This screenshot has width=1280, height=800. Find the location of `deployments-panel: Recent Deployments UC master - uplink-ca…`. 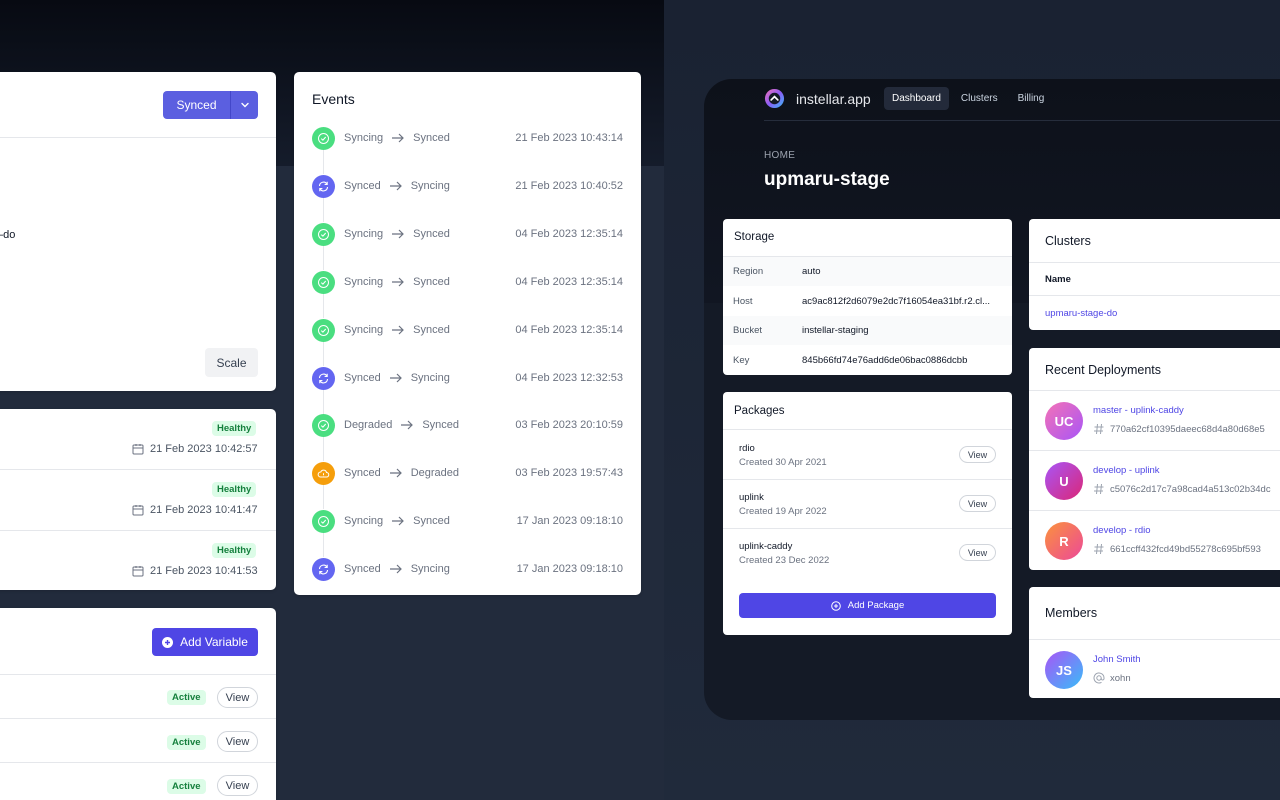

deployments-panel: Recent Deployments UC master - uplink-ca… is located at coordinates (1154, 459).